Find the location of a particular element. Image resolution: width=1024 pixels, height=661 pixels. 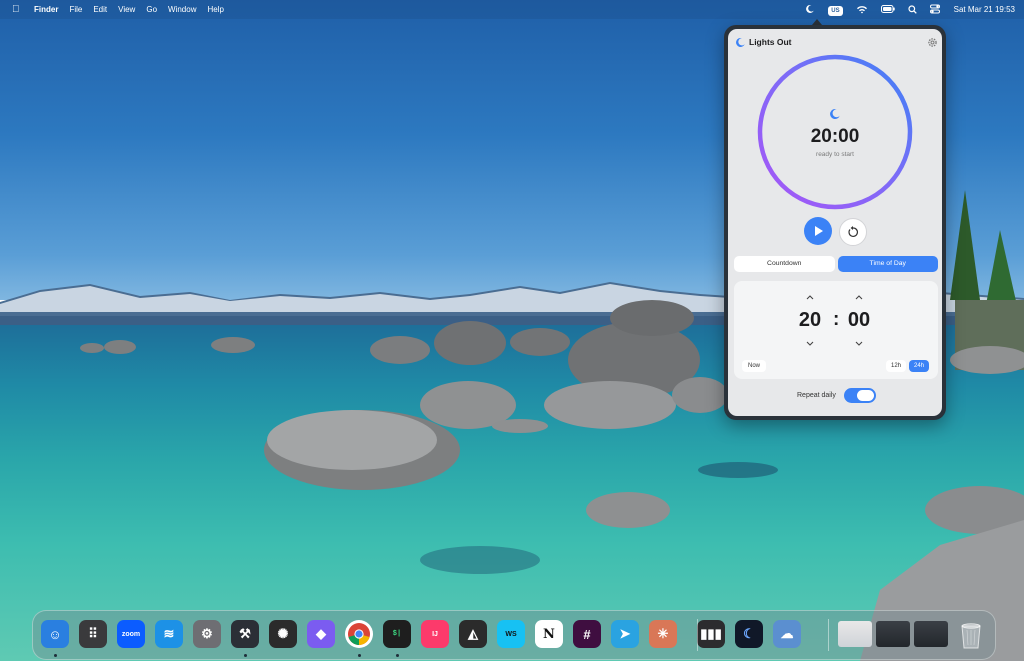

lights-out-status-icon is located at coordinates (810, 9).